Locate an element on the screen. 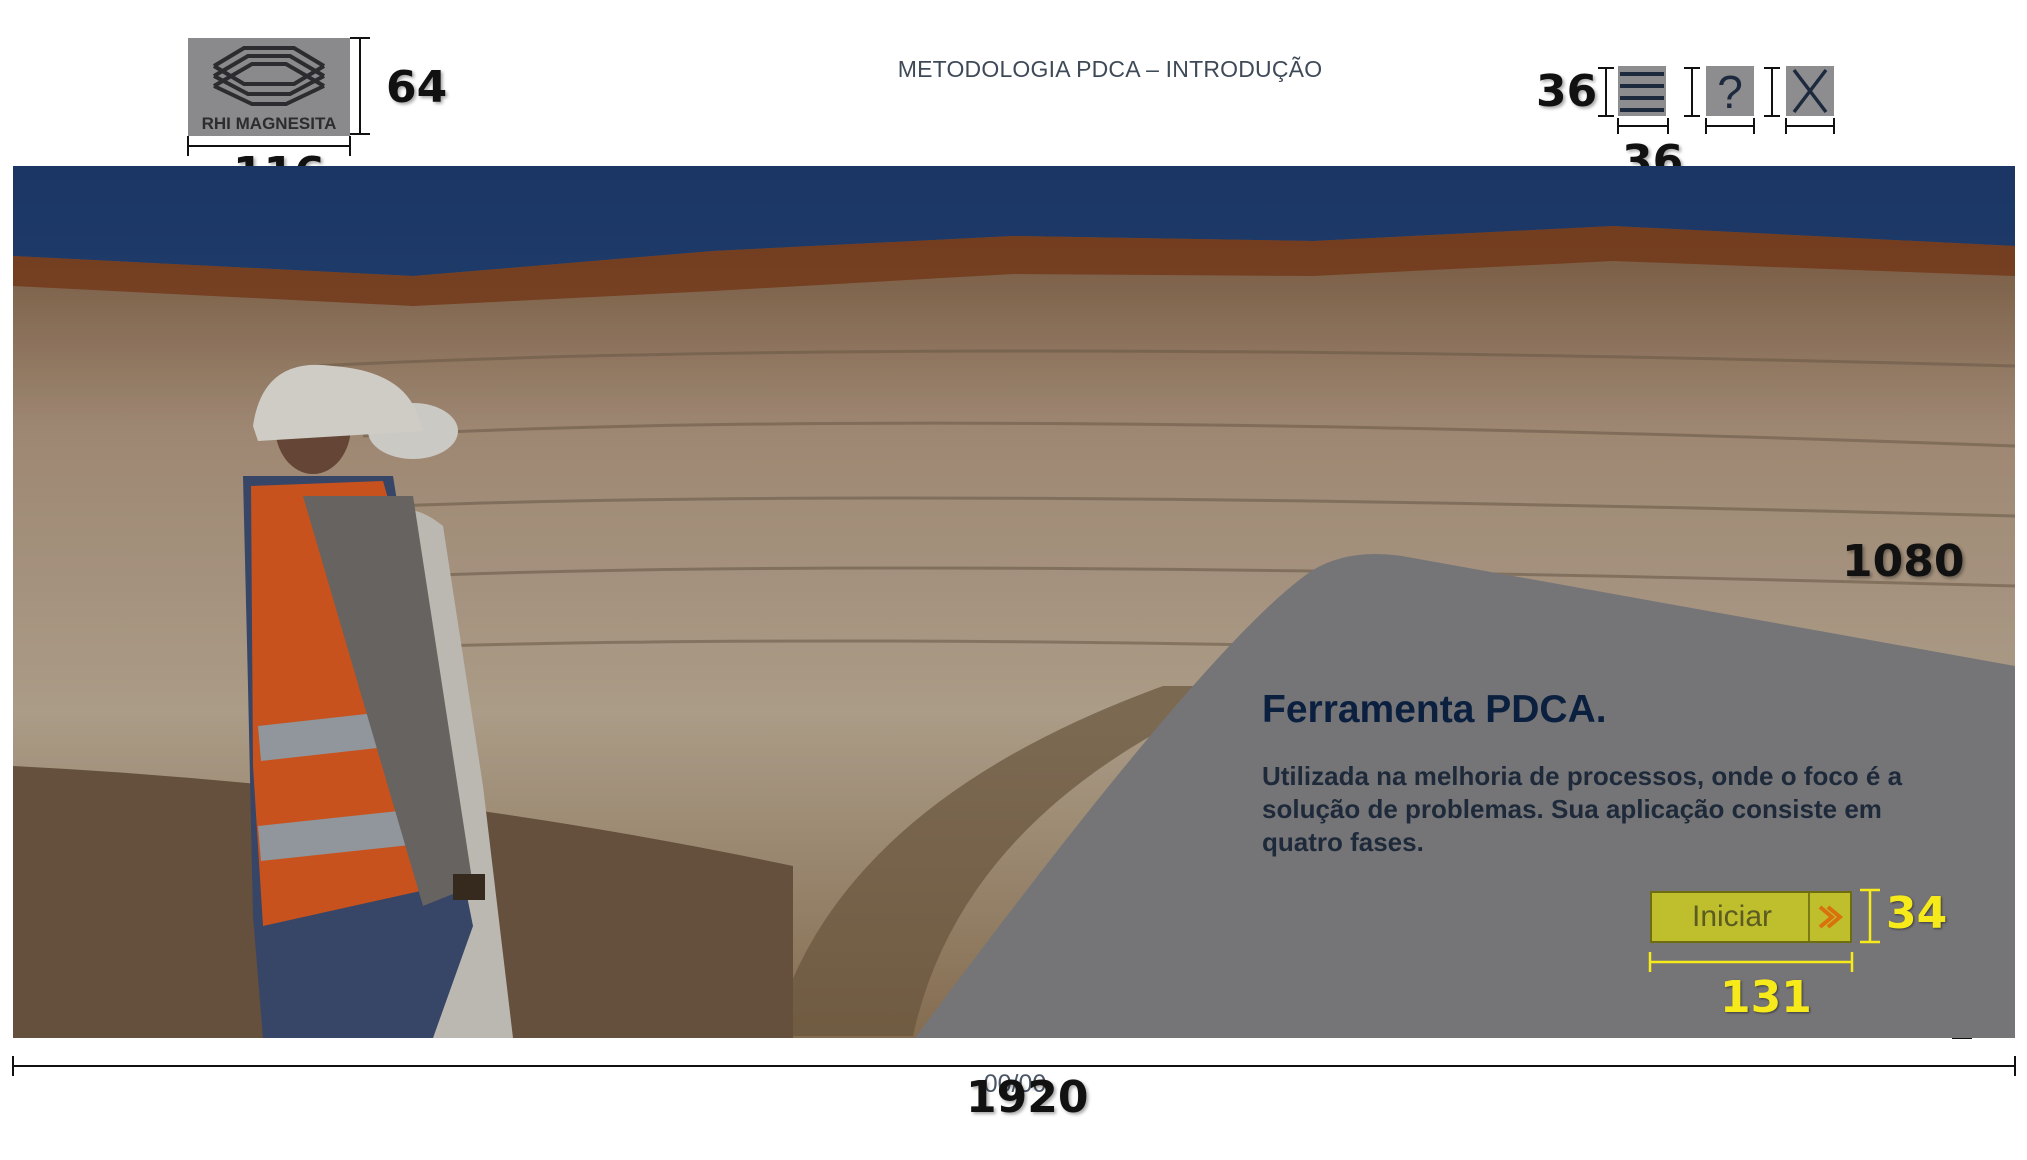 The height and width of the screenshot is (1160, 2027). close-x-icon is located at coordinates (1810, 91).